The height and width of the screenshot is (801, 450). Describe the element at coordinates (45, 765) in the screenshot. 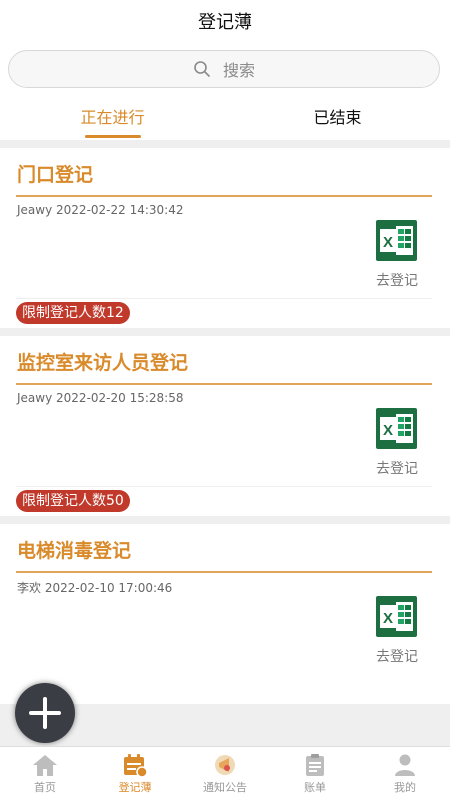

I see `home-icon` at that location.